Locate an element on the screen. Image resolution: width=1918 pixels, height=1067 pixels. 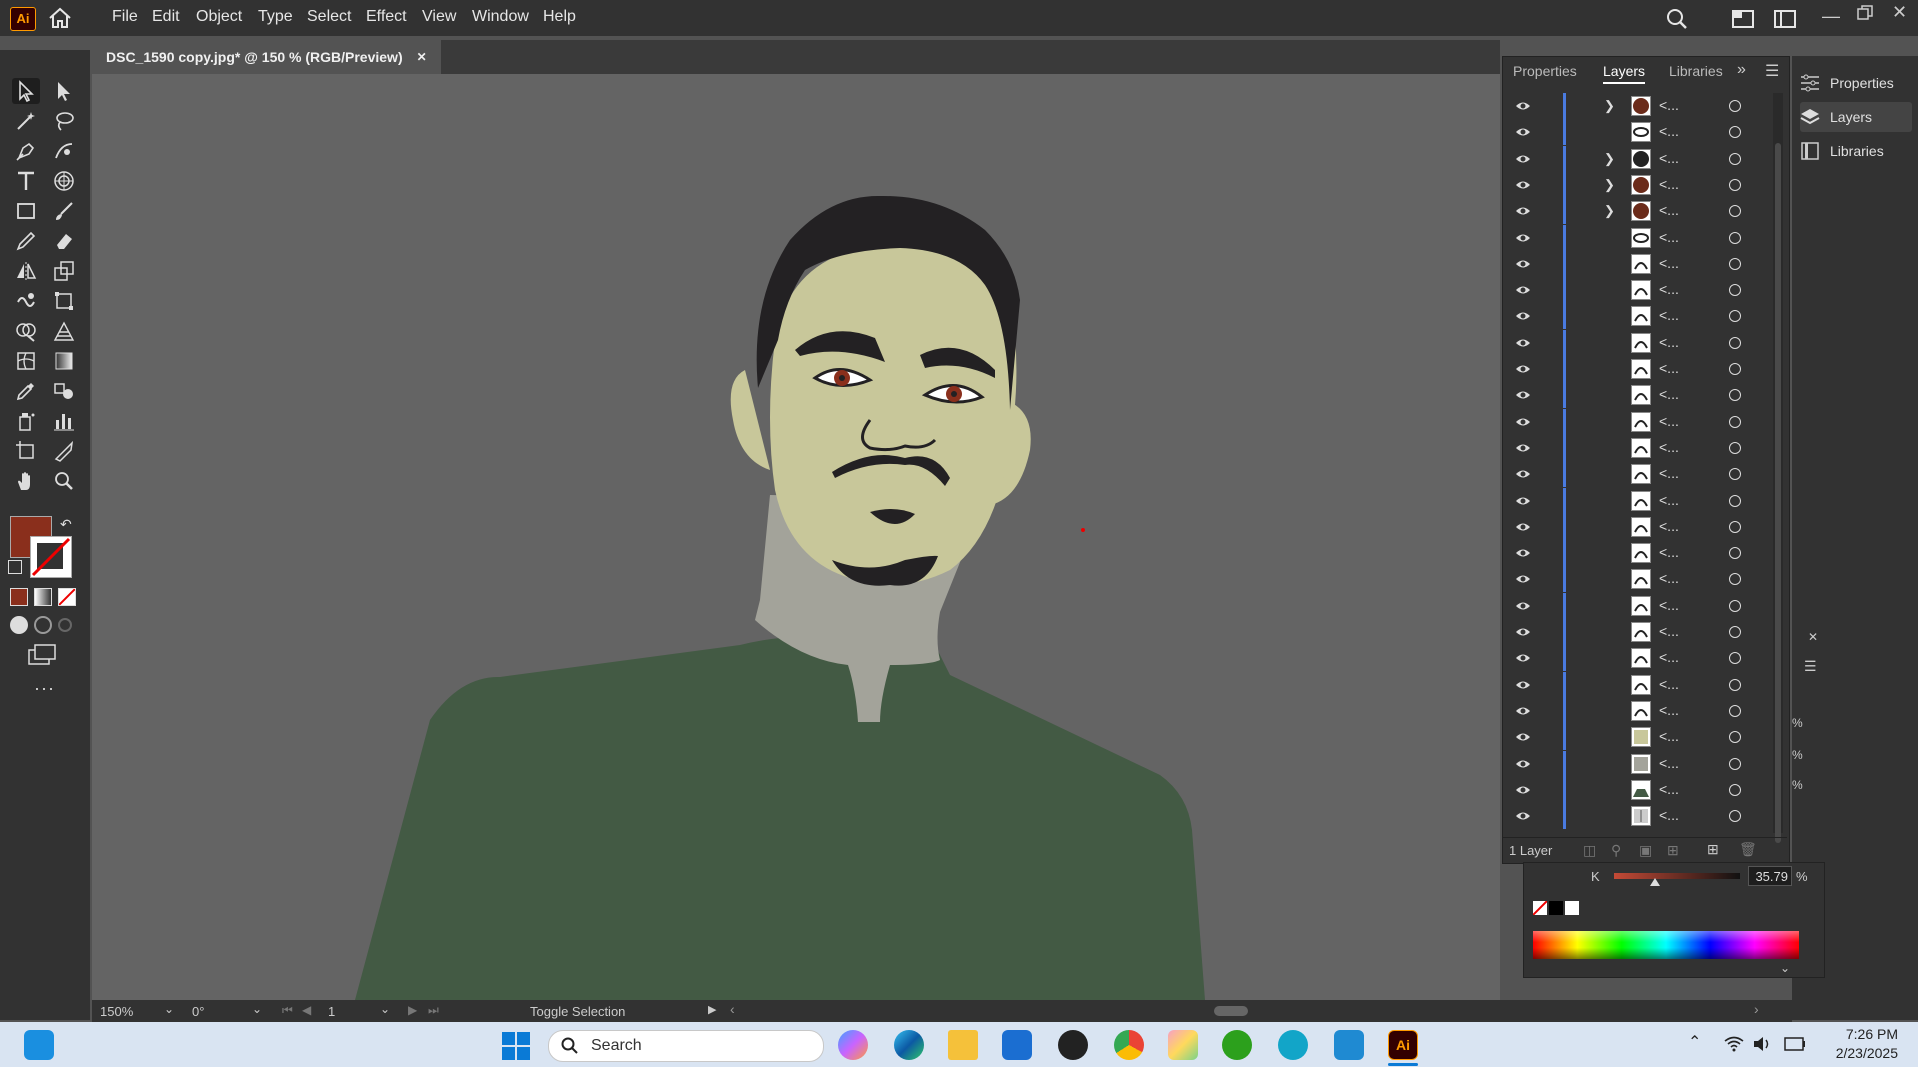
previous-artboard-icon: ◀ is located at coordinates (306, 1010).